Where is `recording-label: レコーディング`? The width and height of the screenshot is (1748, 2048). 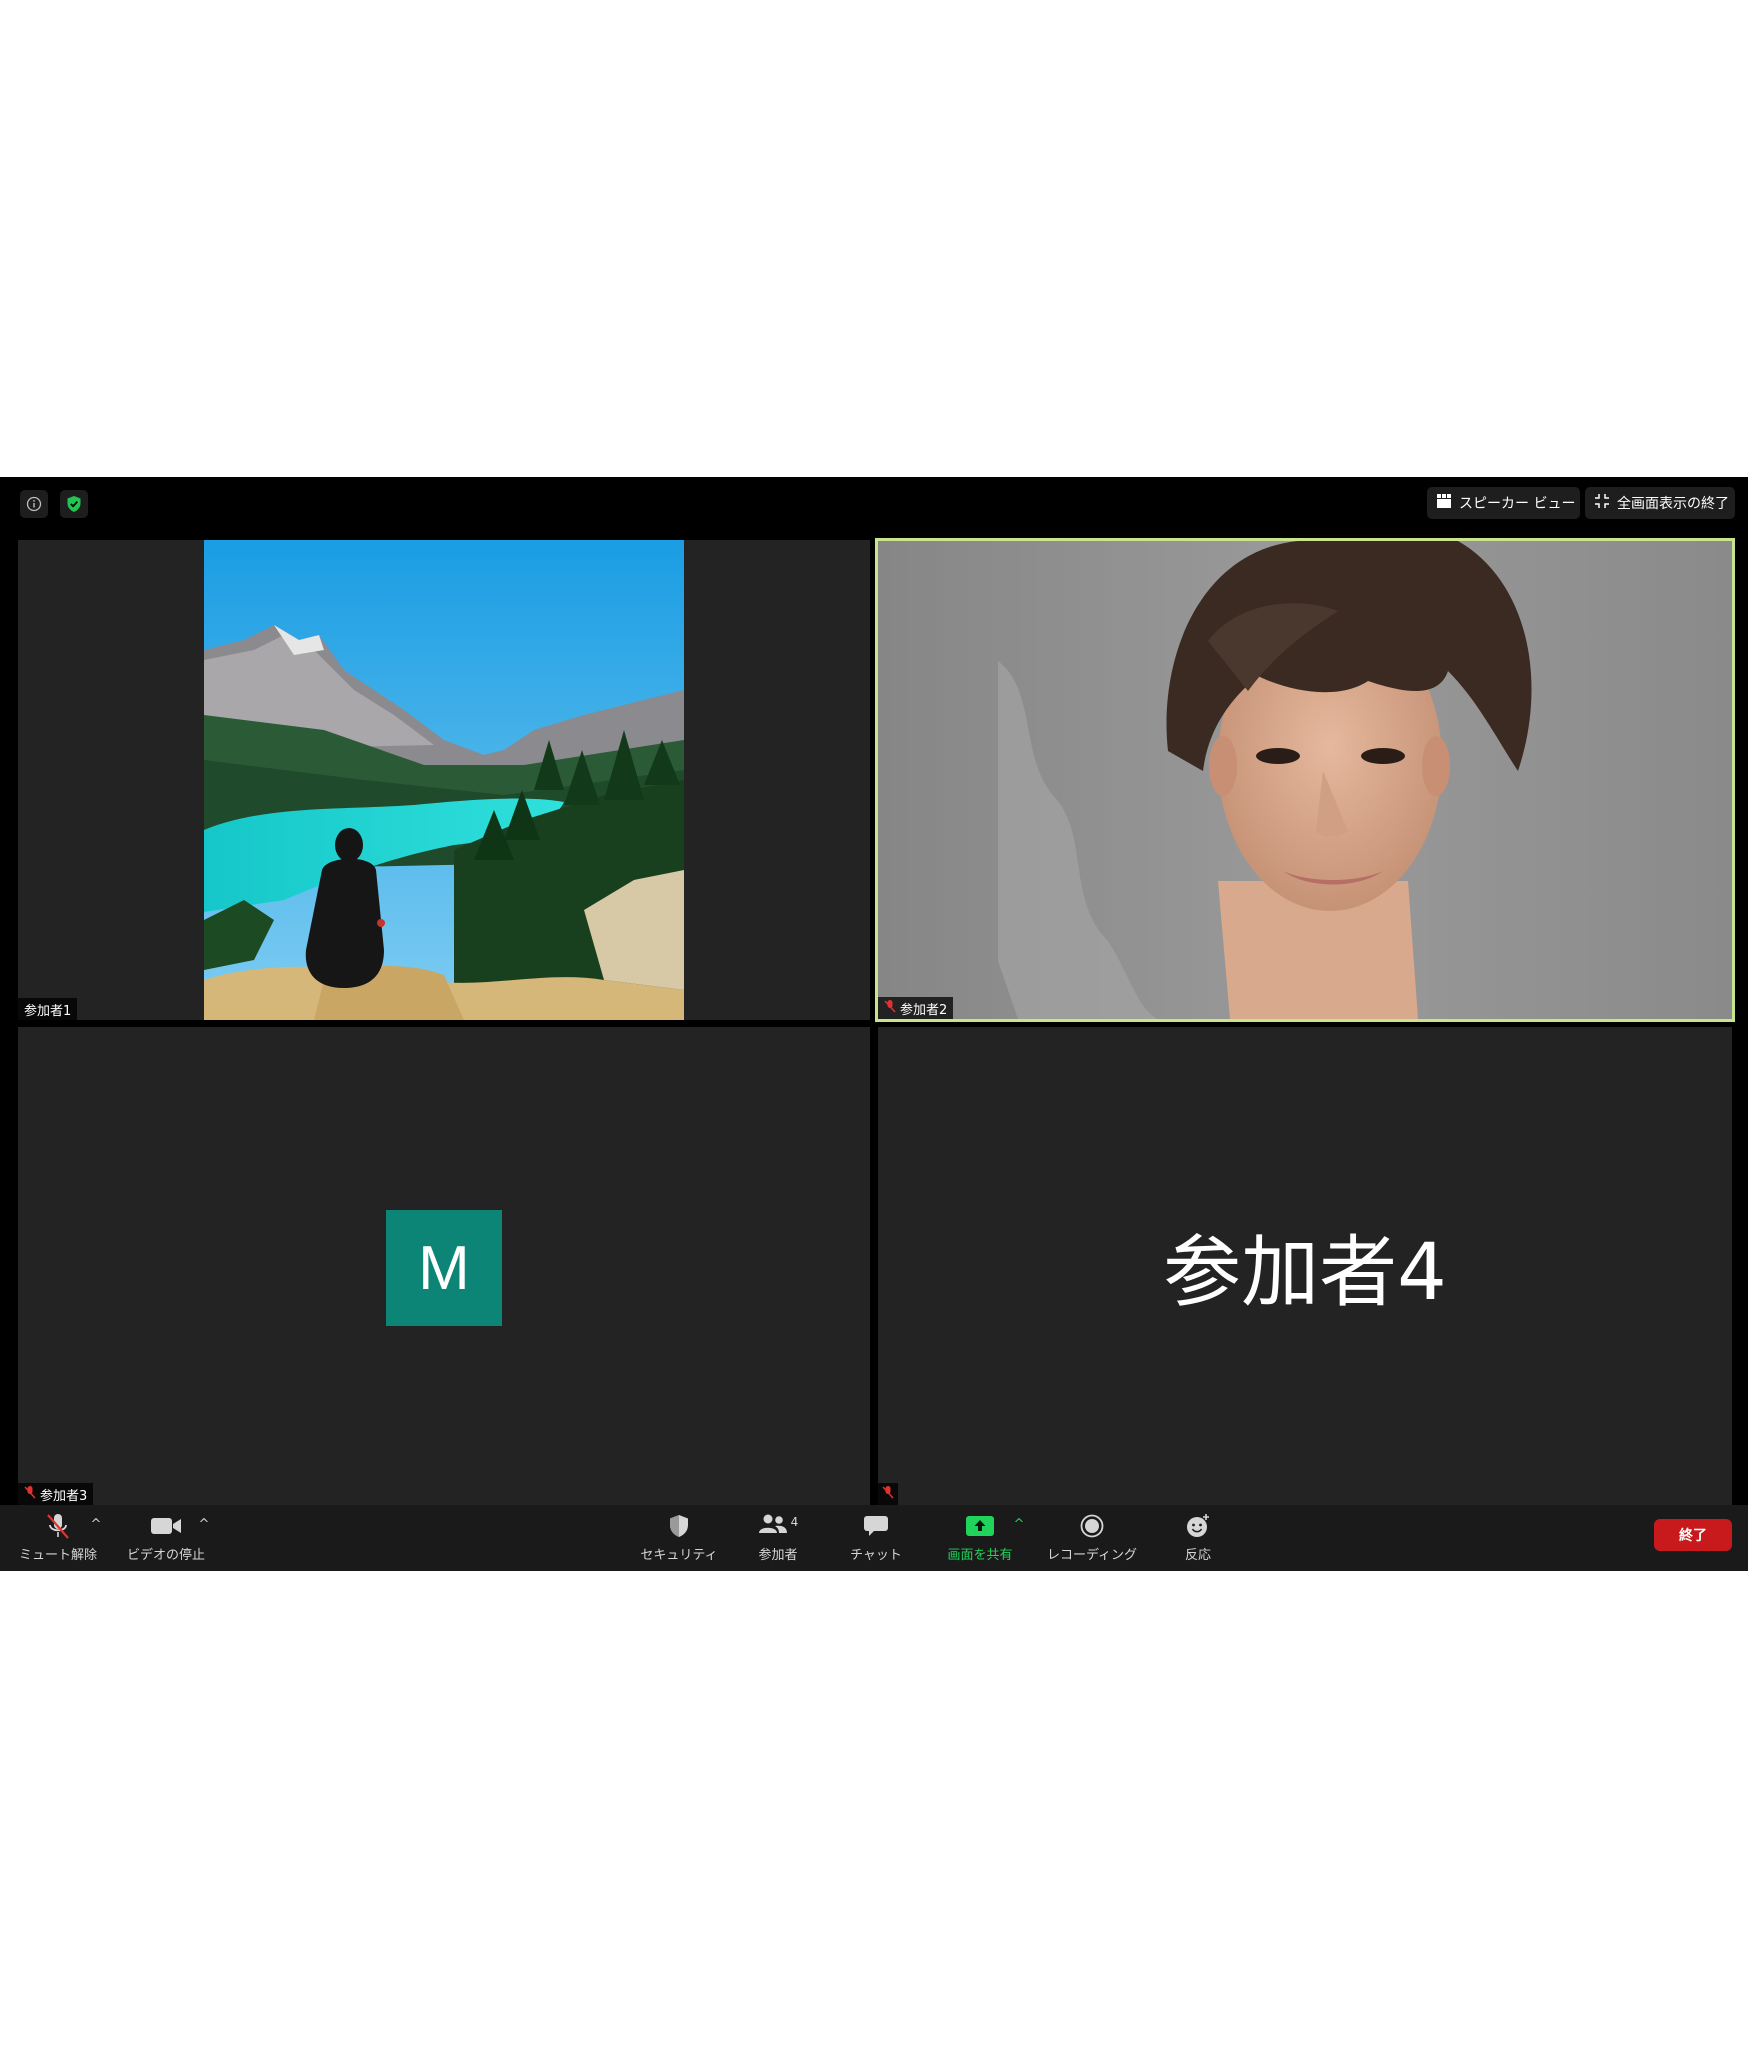
recording-label: レコーディング is located at coordinates (1092, 1555).